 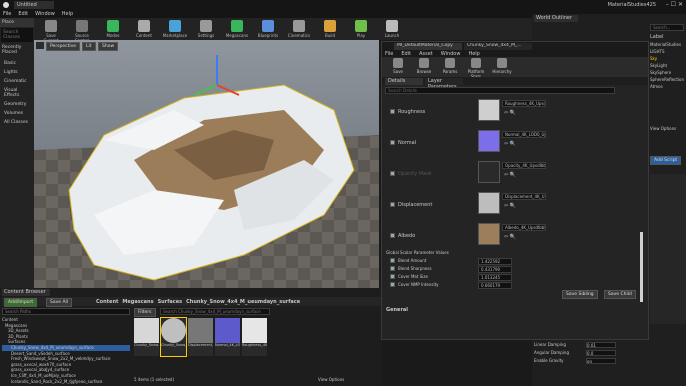 I want to click on texture-select: Normal_4K_LOD0_UpsdIbblan, so click(x=524, y=134).